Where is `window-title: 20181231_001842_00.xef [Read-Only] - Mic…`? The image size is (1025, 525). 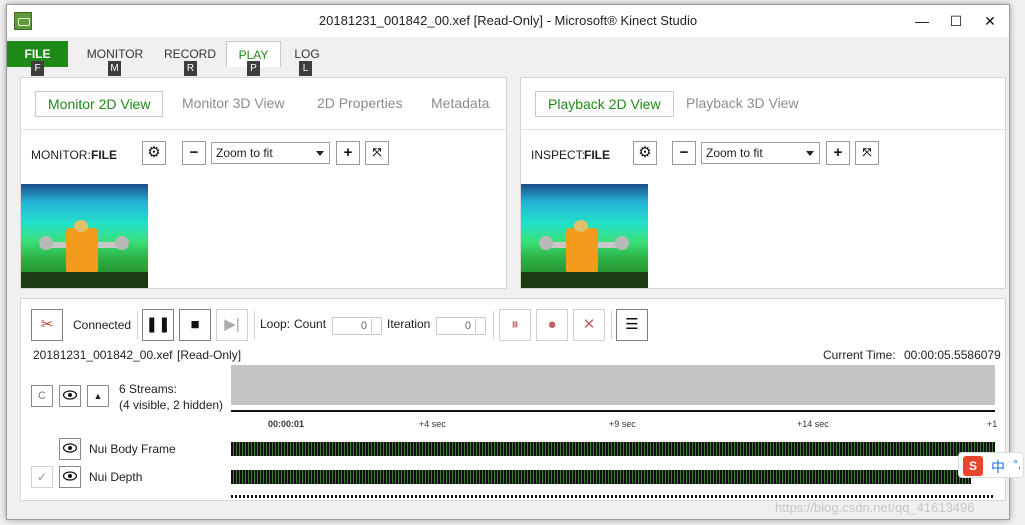 window-title: 20181231_001842_00.xef [Read-Only] - Mic… is located at coordinates (508, 20).